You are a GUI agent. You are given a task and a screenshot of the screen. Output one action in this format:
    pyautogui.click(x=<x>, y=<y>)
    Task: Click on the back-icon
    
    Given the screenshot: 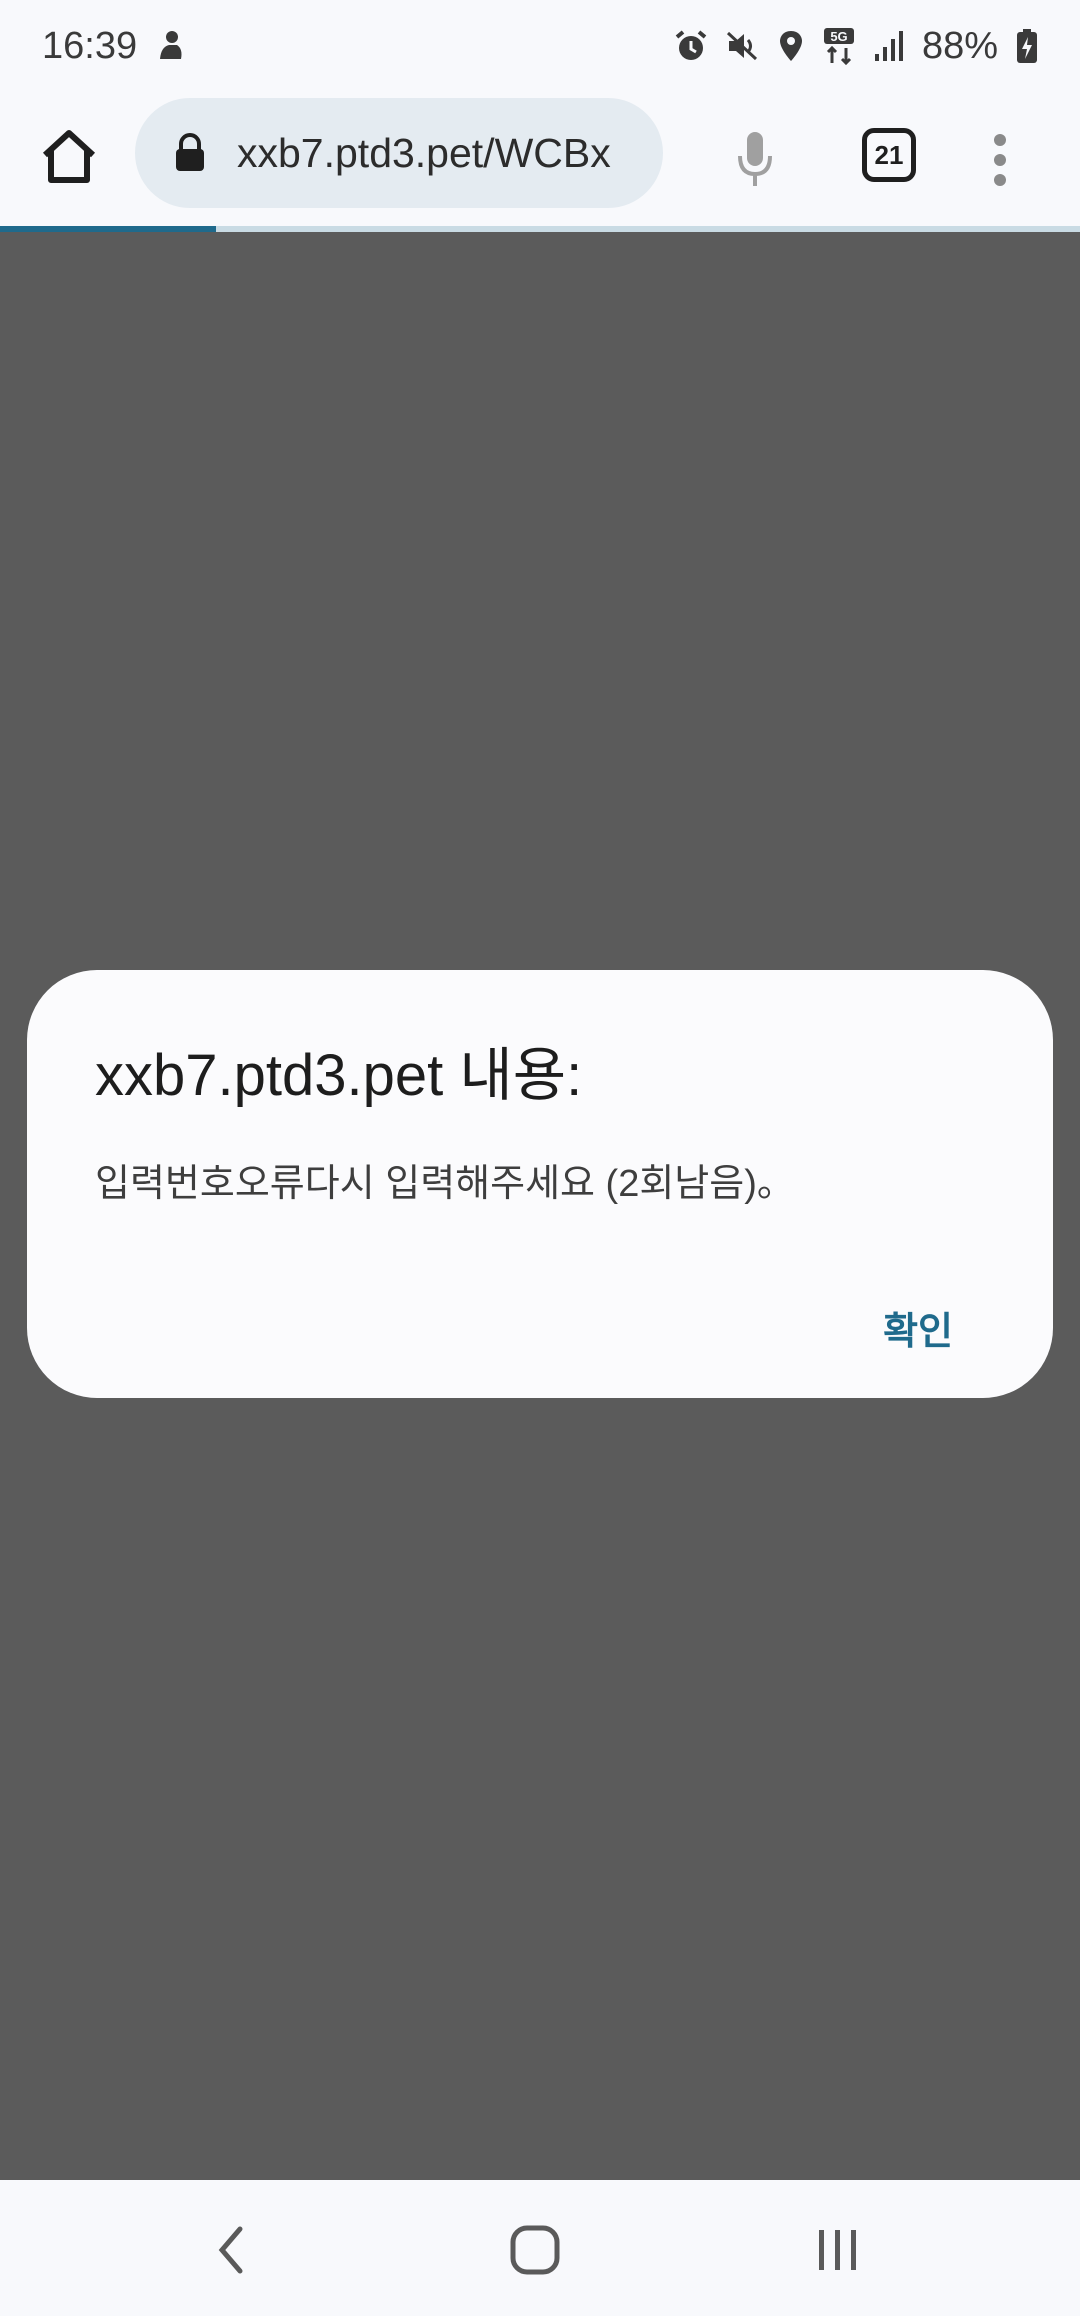 What is the action you would take?
    pyautogui.click(x=230, y=2250)
    